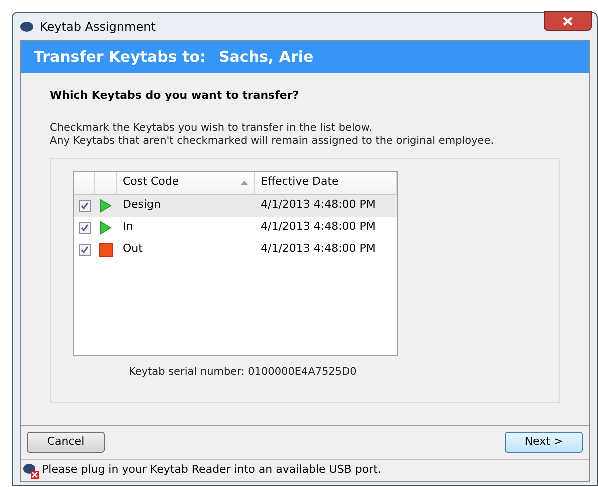 The width and height of the screenshot is (598, 487). Describe the element at coordinates (133, 249) in the screenshot. I see `table-cell-text: Out` at that location.